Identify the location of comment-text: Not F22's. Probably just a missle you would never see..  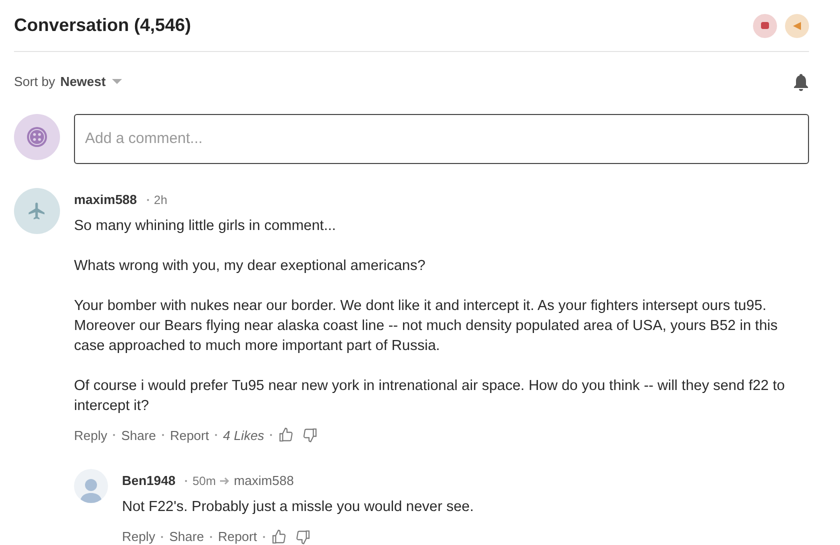
(298, 507).